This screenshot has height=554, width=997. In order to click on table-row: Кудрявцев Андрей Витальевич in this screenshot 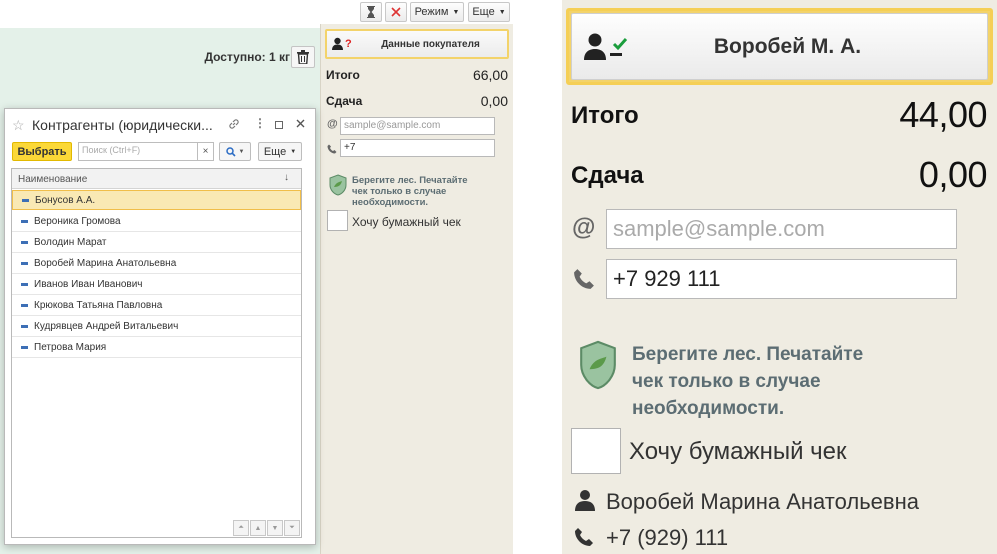, I will do `click(156, 327)`.